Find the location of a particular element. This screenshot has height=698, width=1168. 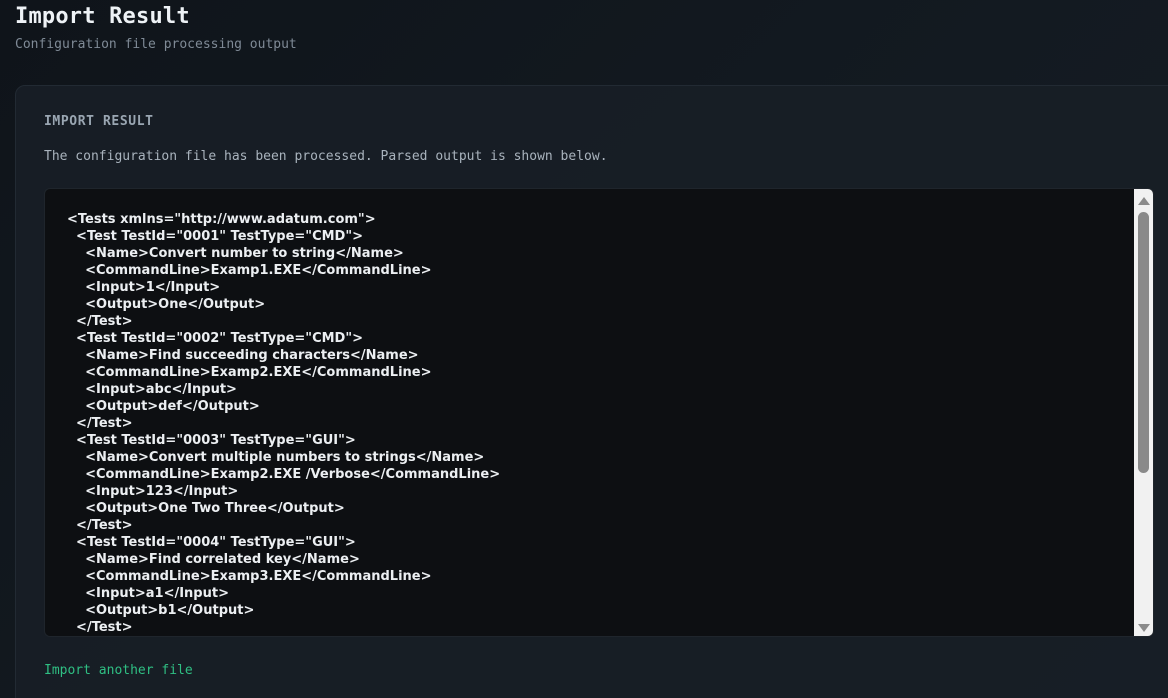

scroll-up-icon is located at coordinates (1143, 200).